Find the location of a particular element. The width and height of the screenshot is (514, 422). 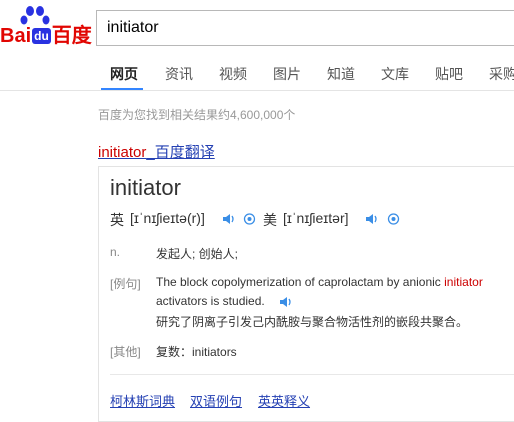

nav-divider is located at coordinates (257, 90).